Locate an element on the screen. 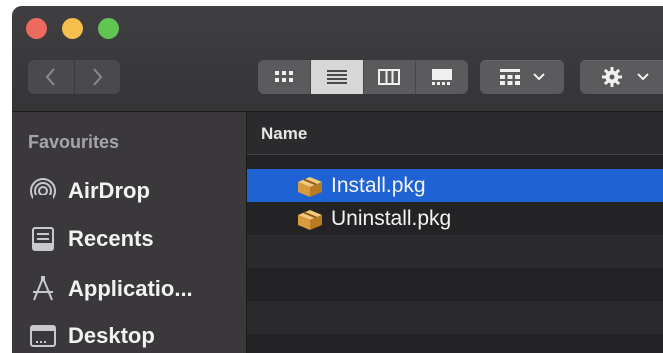 This screenshot has height=353, width=663. airdrop-icon is located at coordinates (43, 191).